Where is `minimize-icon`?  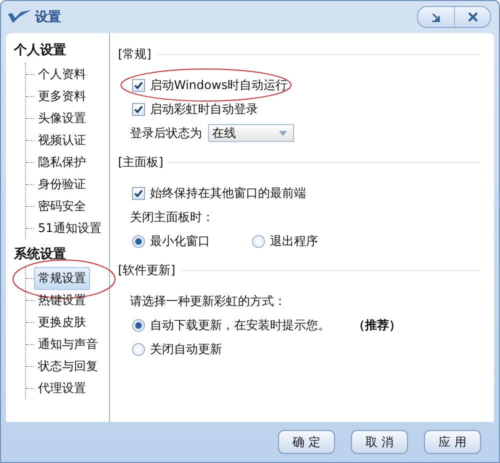
minimize-icon is located at coordinates (436, 17).